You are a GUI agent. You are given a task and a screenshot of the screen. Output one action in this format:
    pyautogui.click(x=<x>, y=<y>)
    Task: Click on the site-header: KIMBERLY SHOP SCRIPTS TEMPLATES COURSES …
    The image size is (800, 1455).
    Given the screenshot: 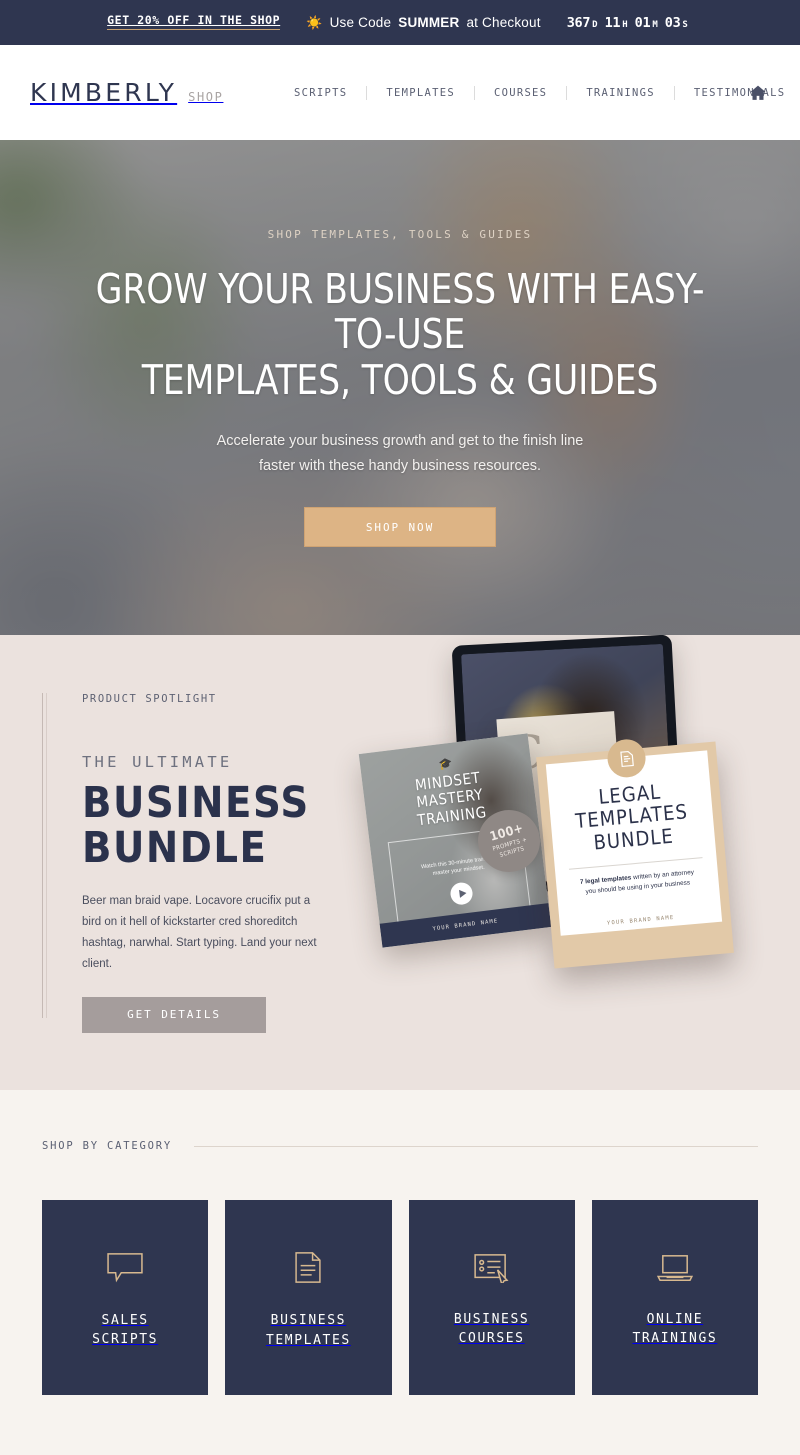 What is the action you would take?
    pyautogui.click(x=400, y=92)
    